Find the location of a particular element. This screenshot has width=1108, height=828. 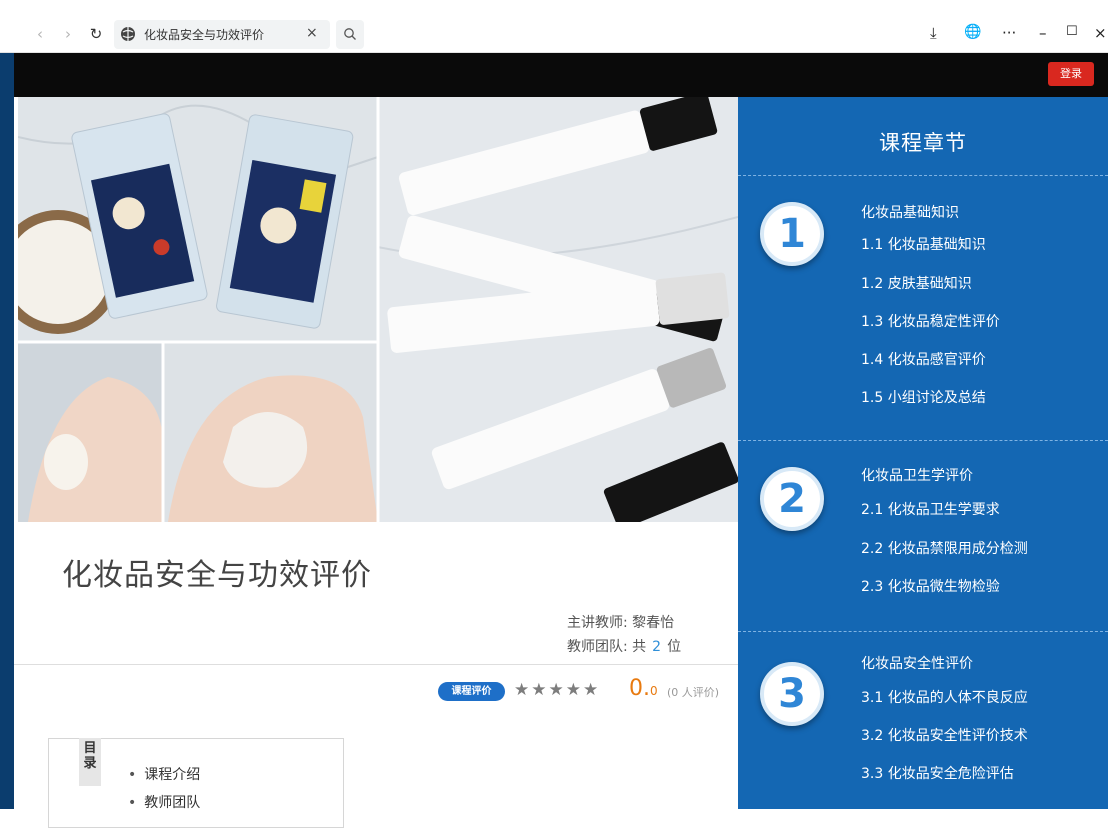

forward-icon: › is located at coordinates (68, 34).